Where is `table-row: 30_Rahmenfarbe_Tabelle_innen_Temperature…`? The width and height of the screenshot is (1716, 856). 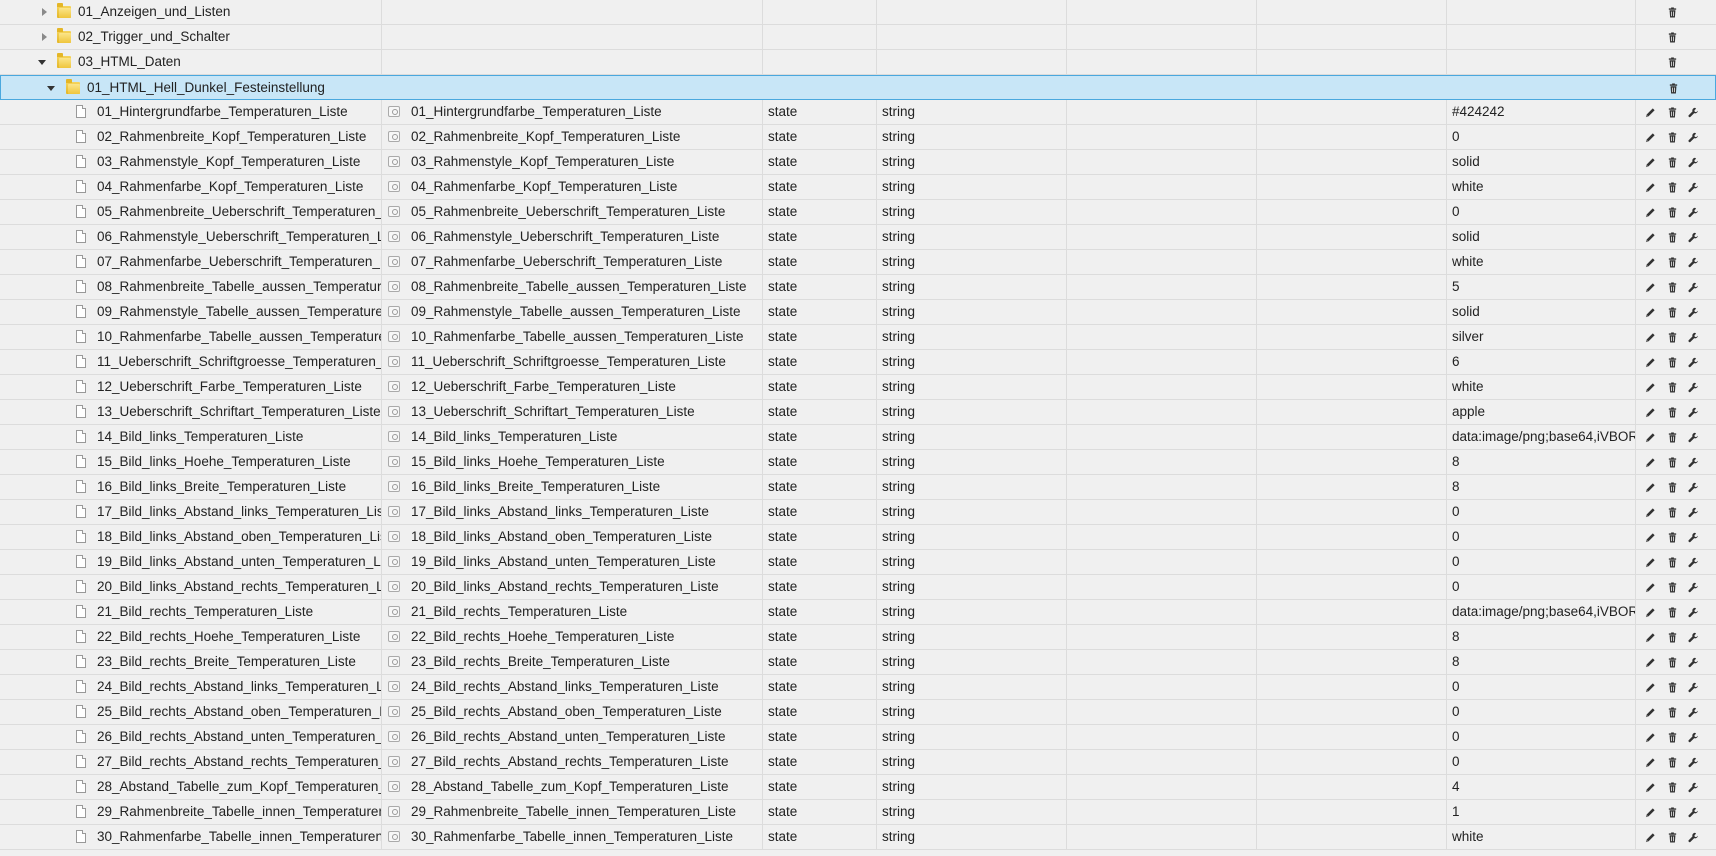 table-row: 30_Rahmenfarbe_Tabelle_innen_Temperature… is located at coordinates (858, 837).